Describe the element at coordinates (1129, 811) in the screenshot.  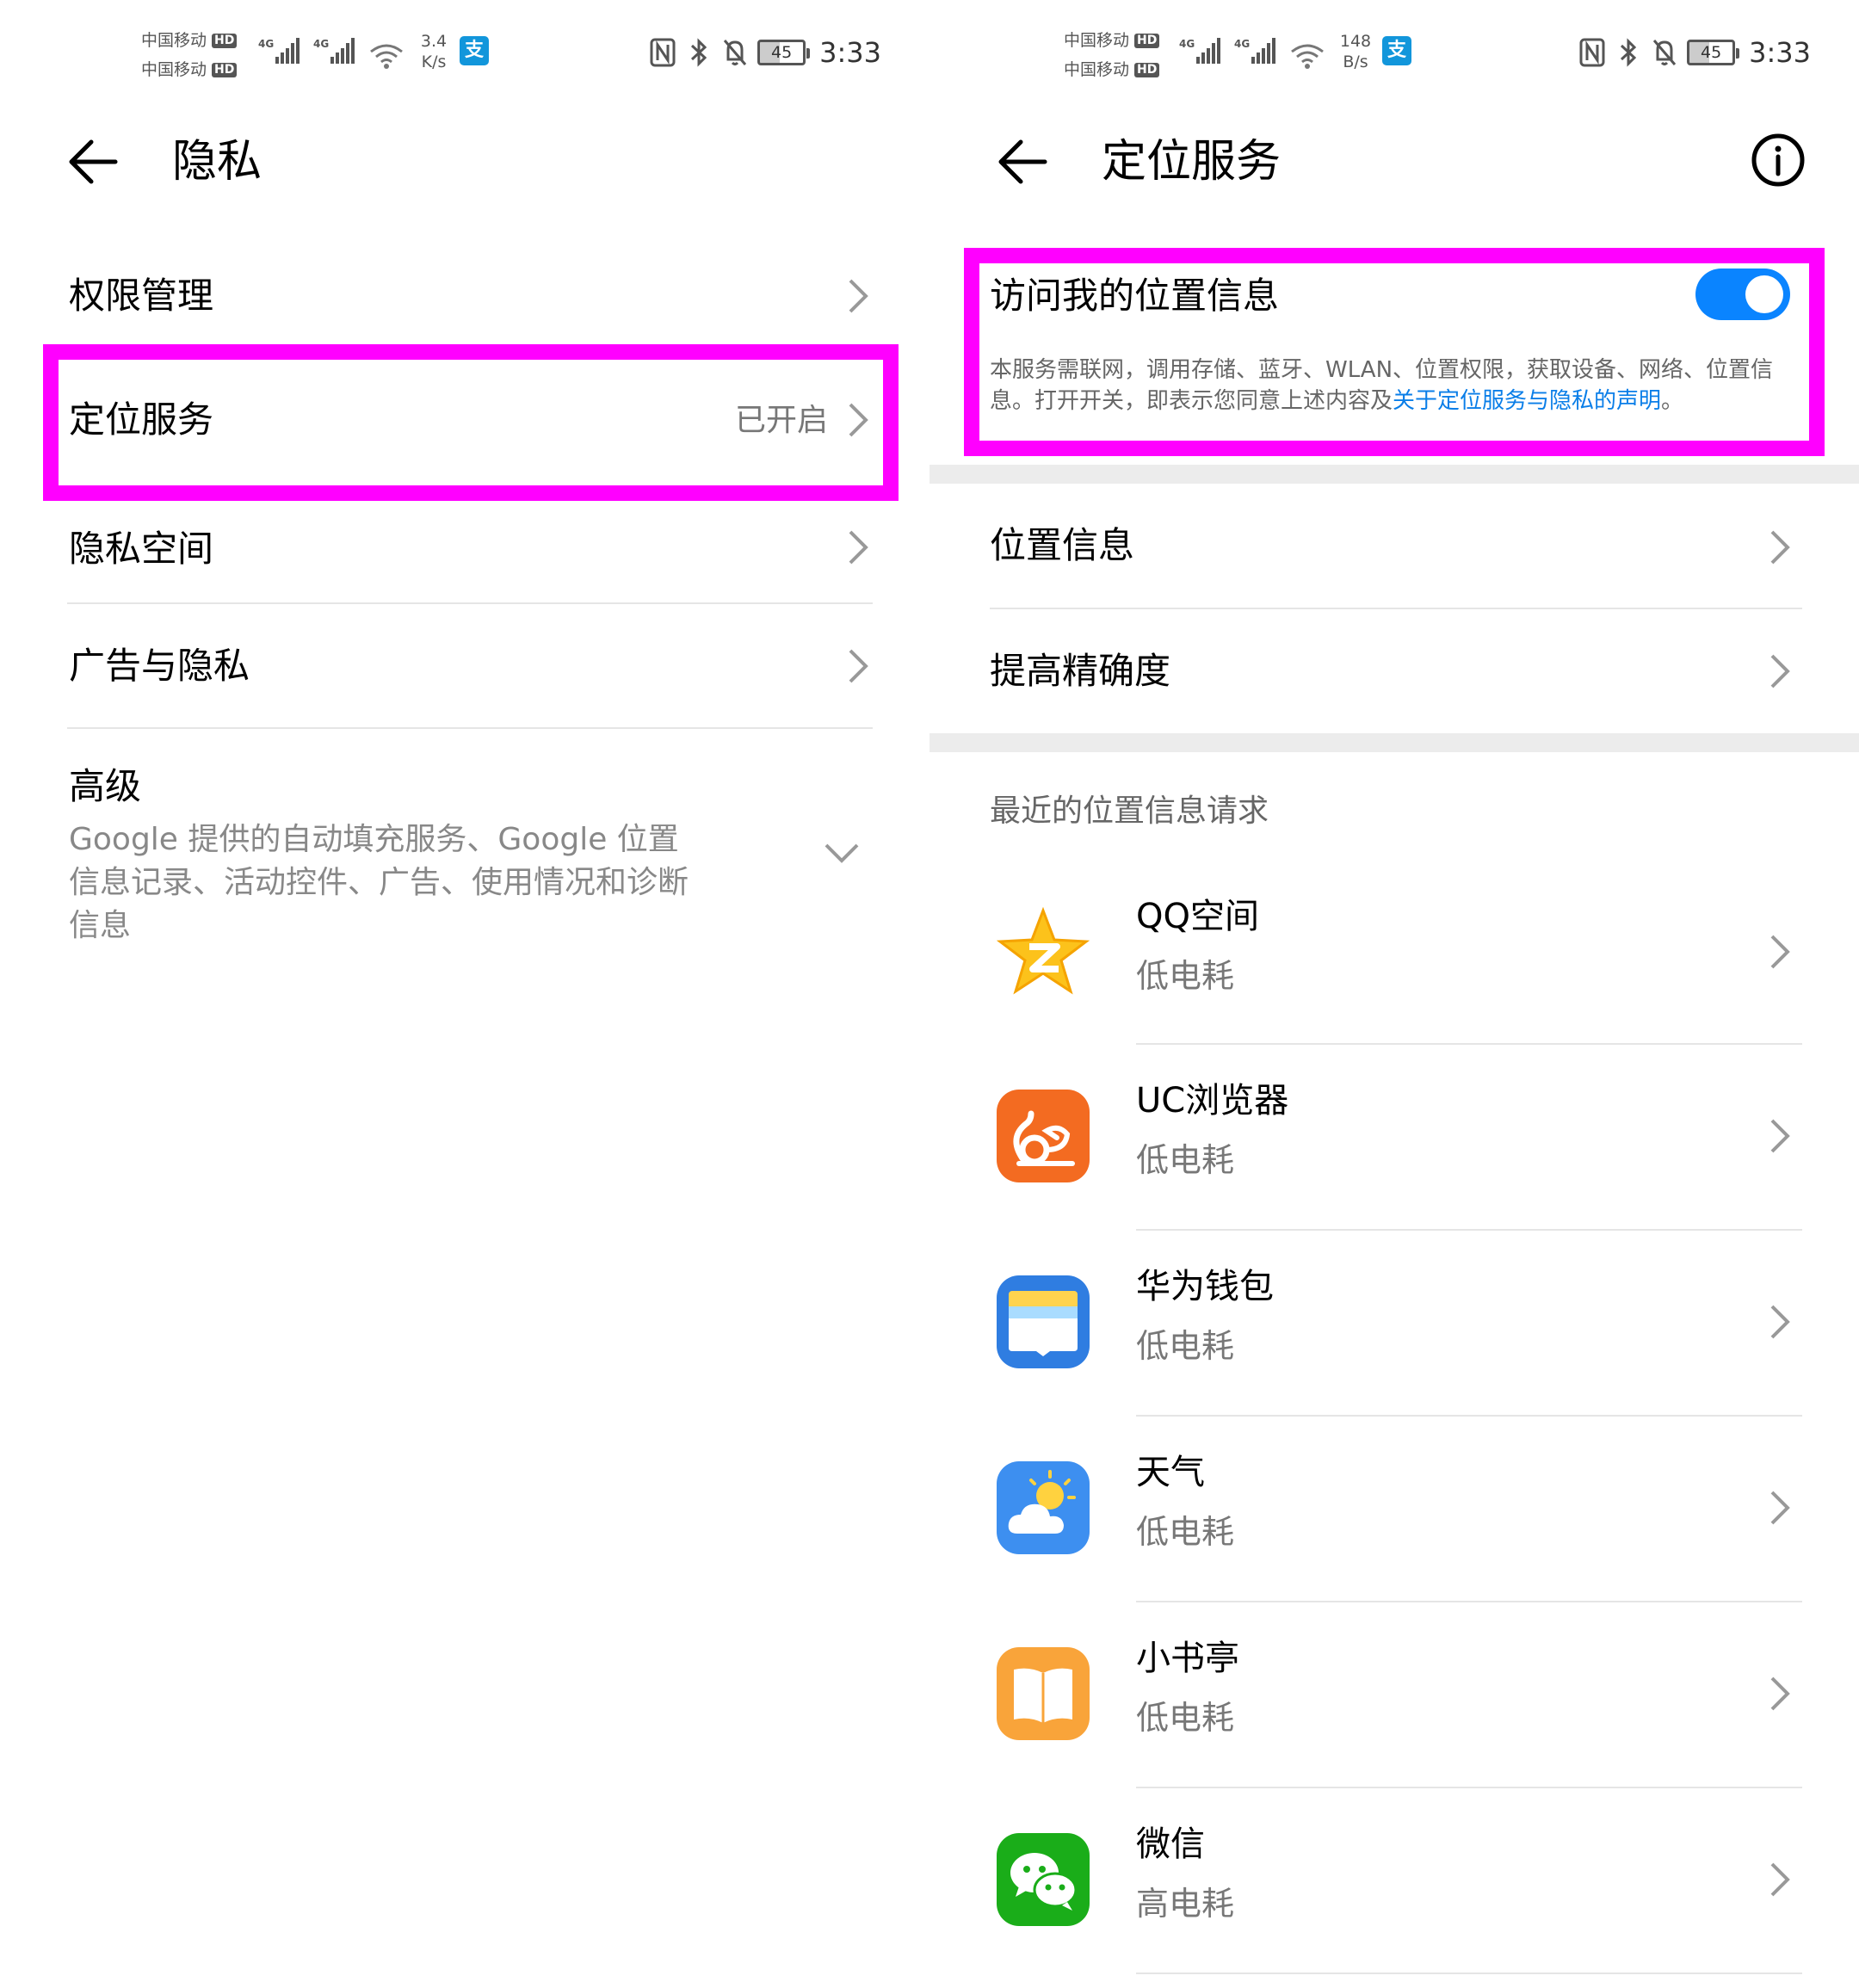
I see `recent-requests-header: 最近的位置信息请求` at that location.